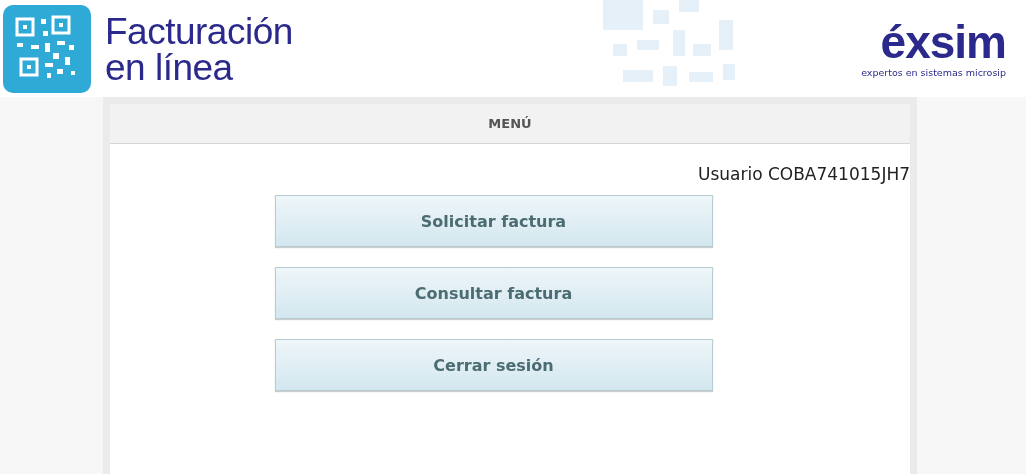  I want to click on app-title: Facturación, so click(199, 31).